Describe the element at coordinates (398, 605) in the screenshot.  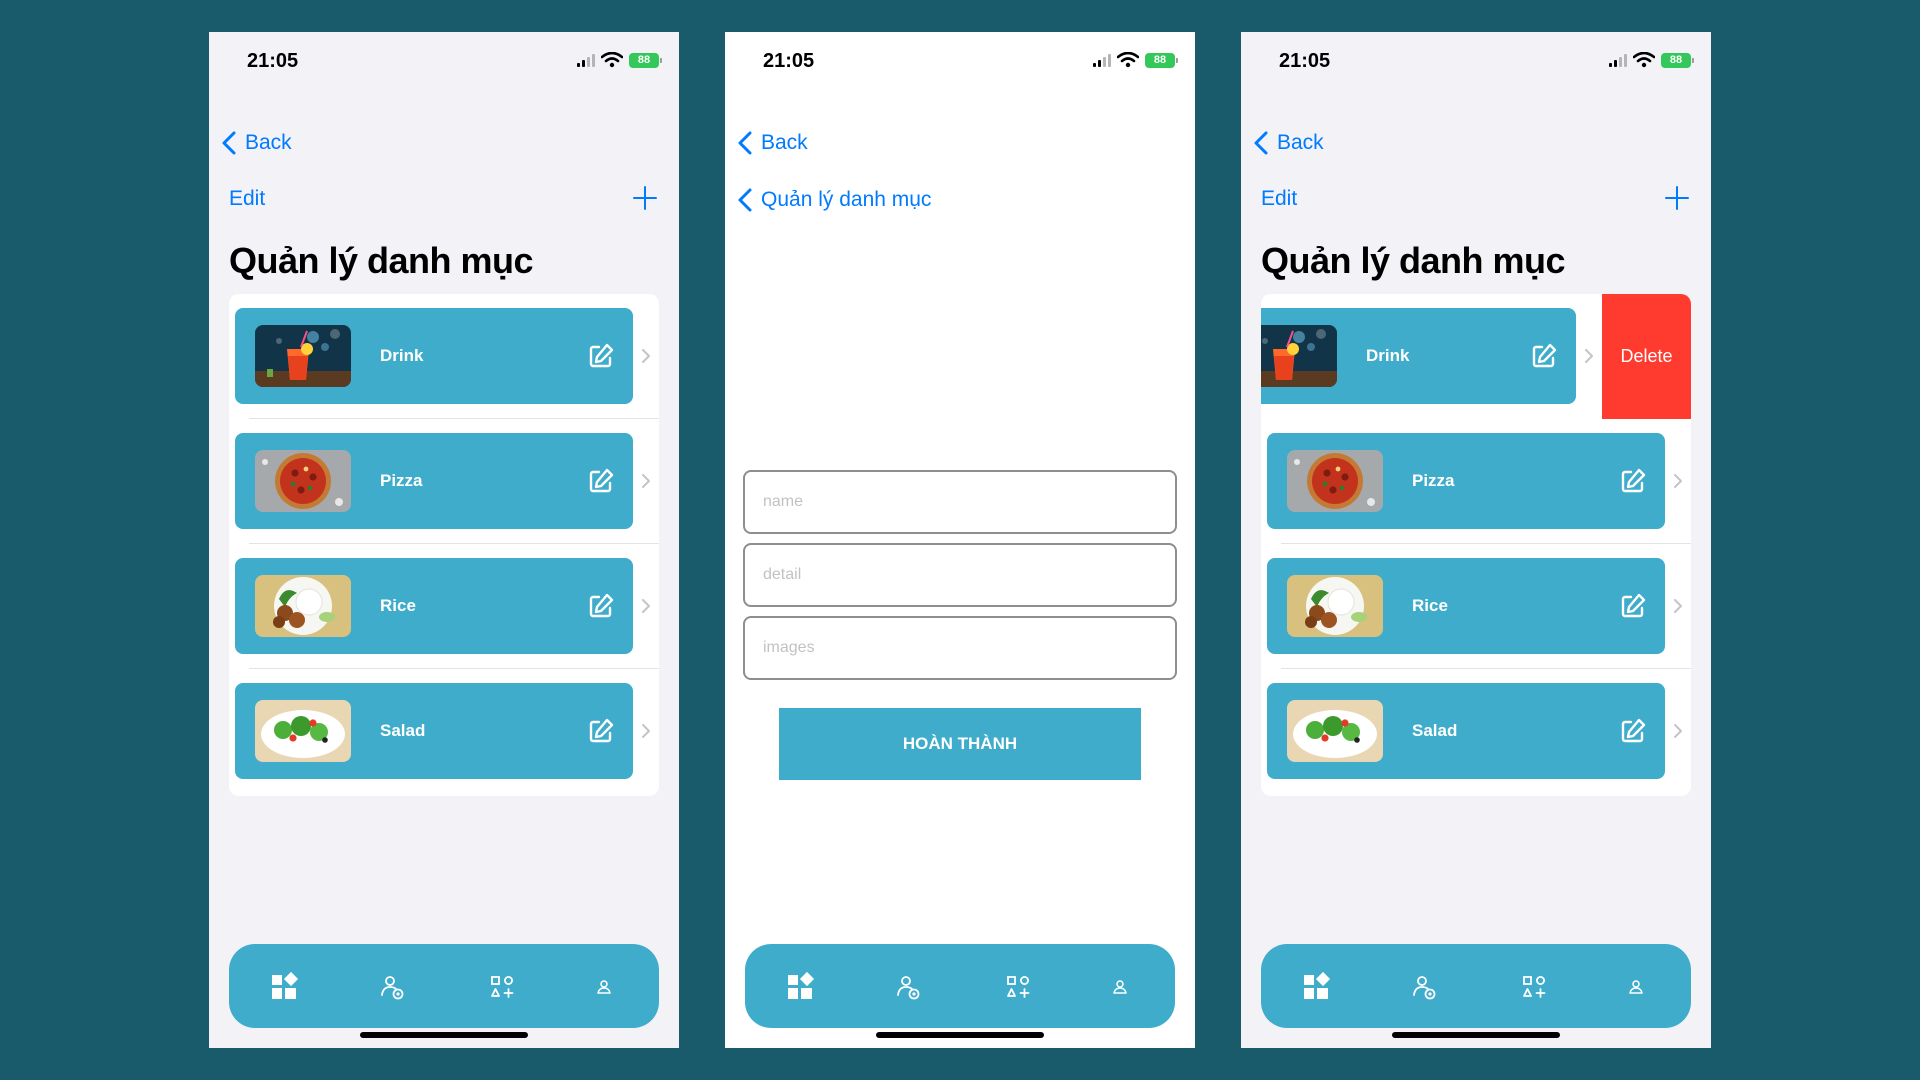
I see `category-name: Rice` at that location.